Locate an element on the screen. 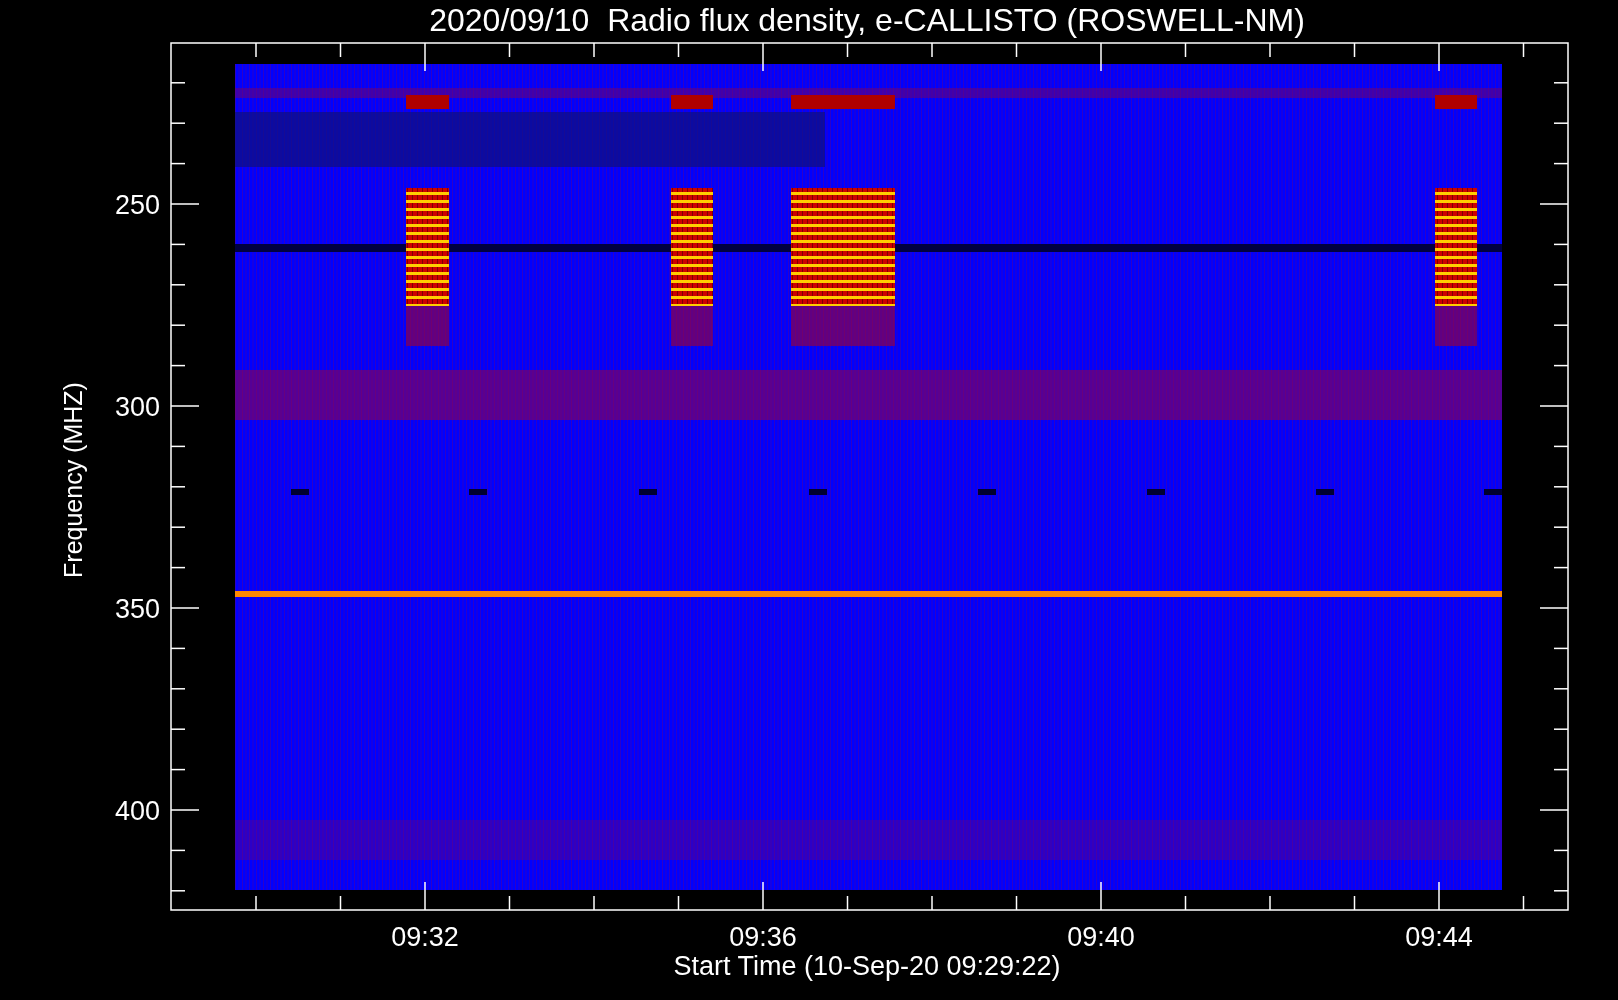 This screenshot has width=1618, height=1000. y-tick-label: 250 is located at coordinates (137, 205).